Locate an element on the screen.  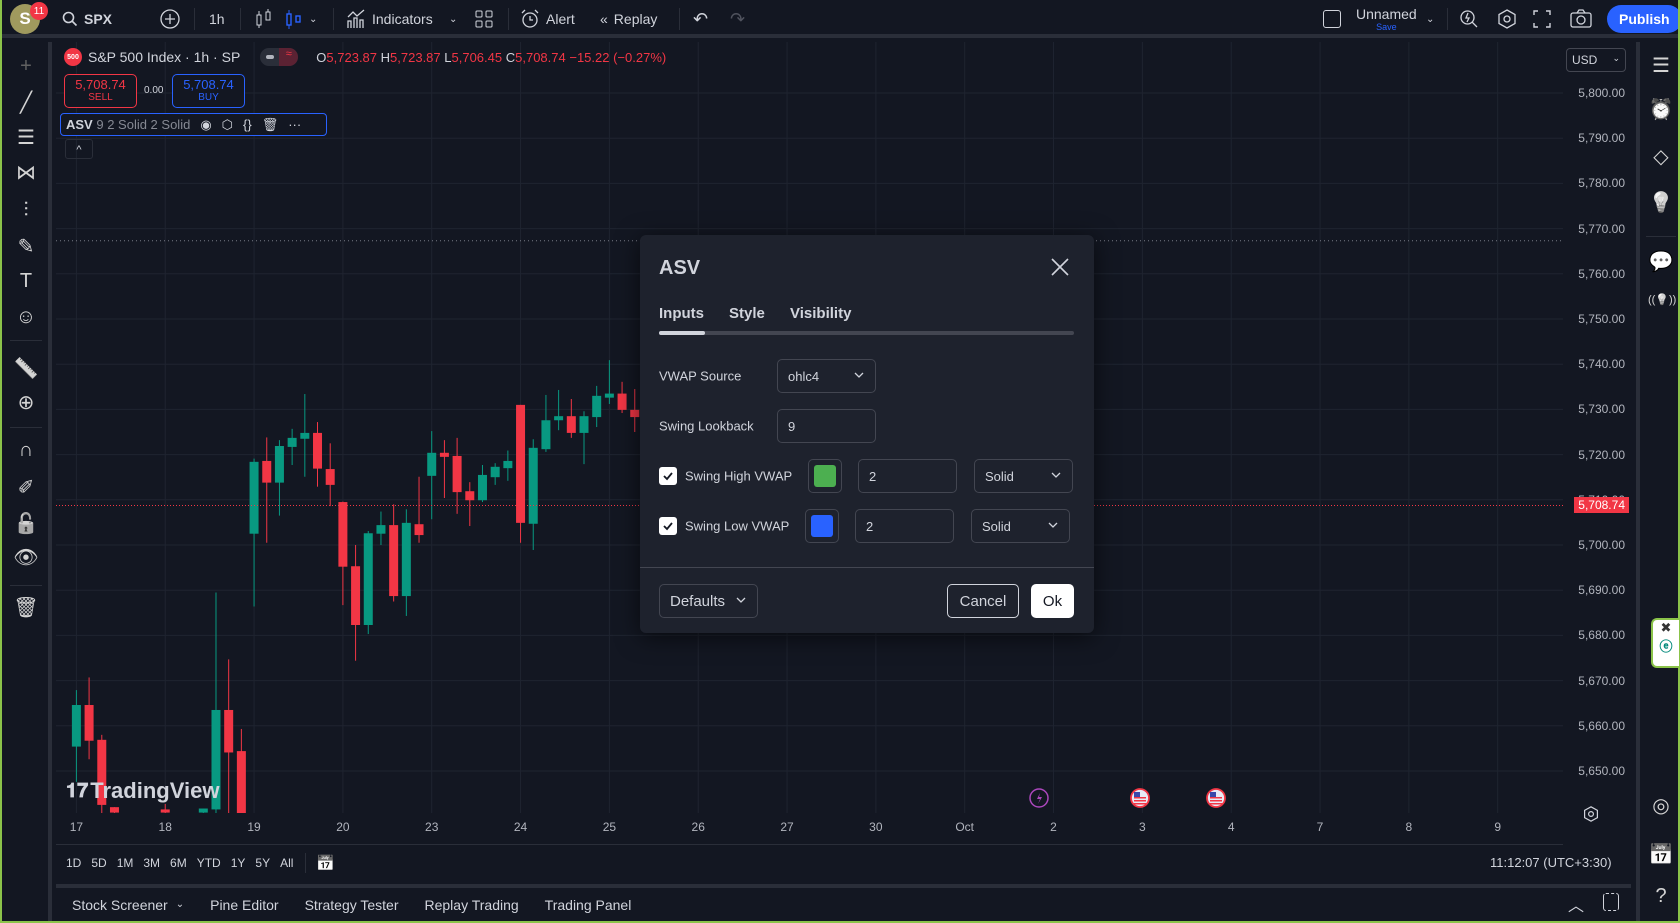
magnet-tool: ∩ is located at coordinates (26, 450).